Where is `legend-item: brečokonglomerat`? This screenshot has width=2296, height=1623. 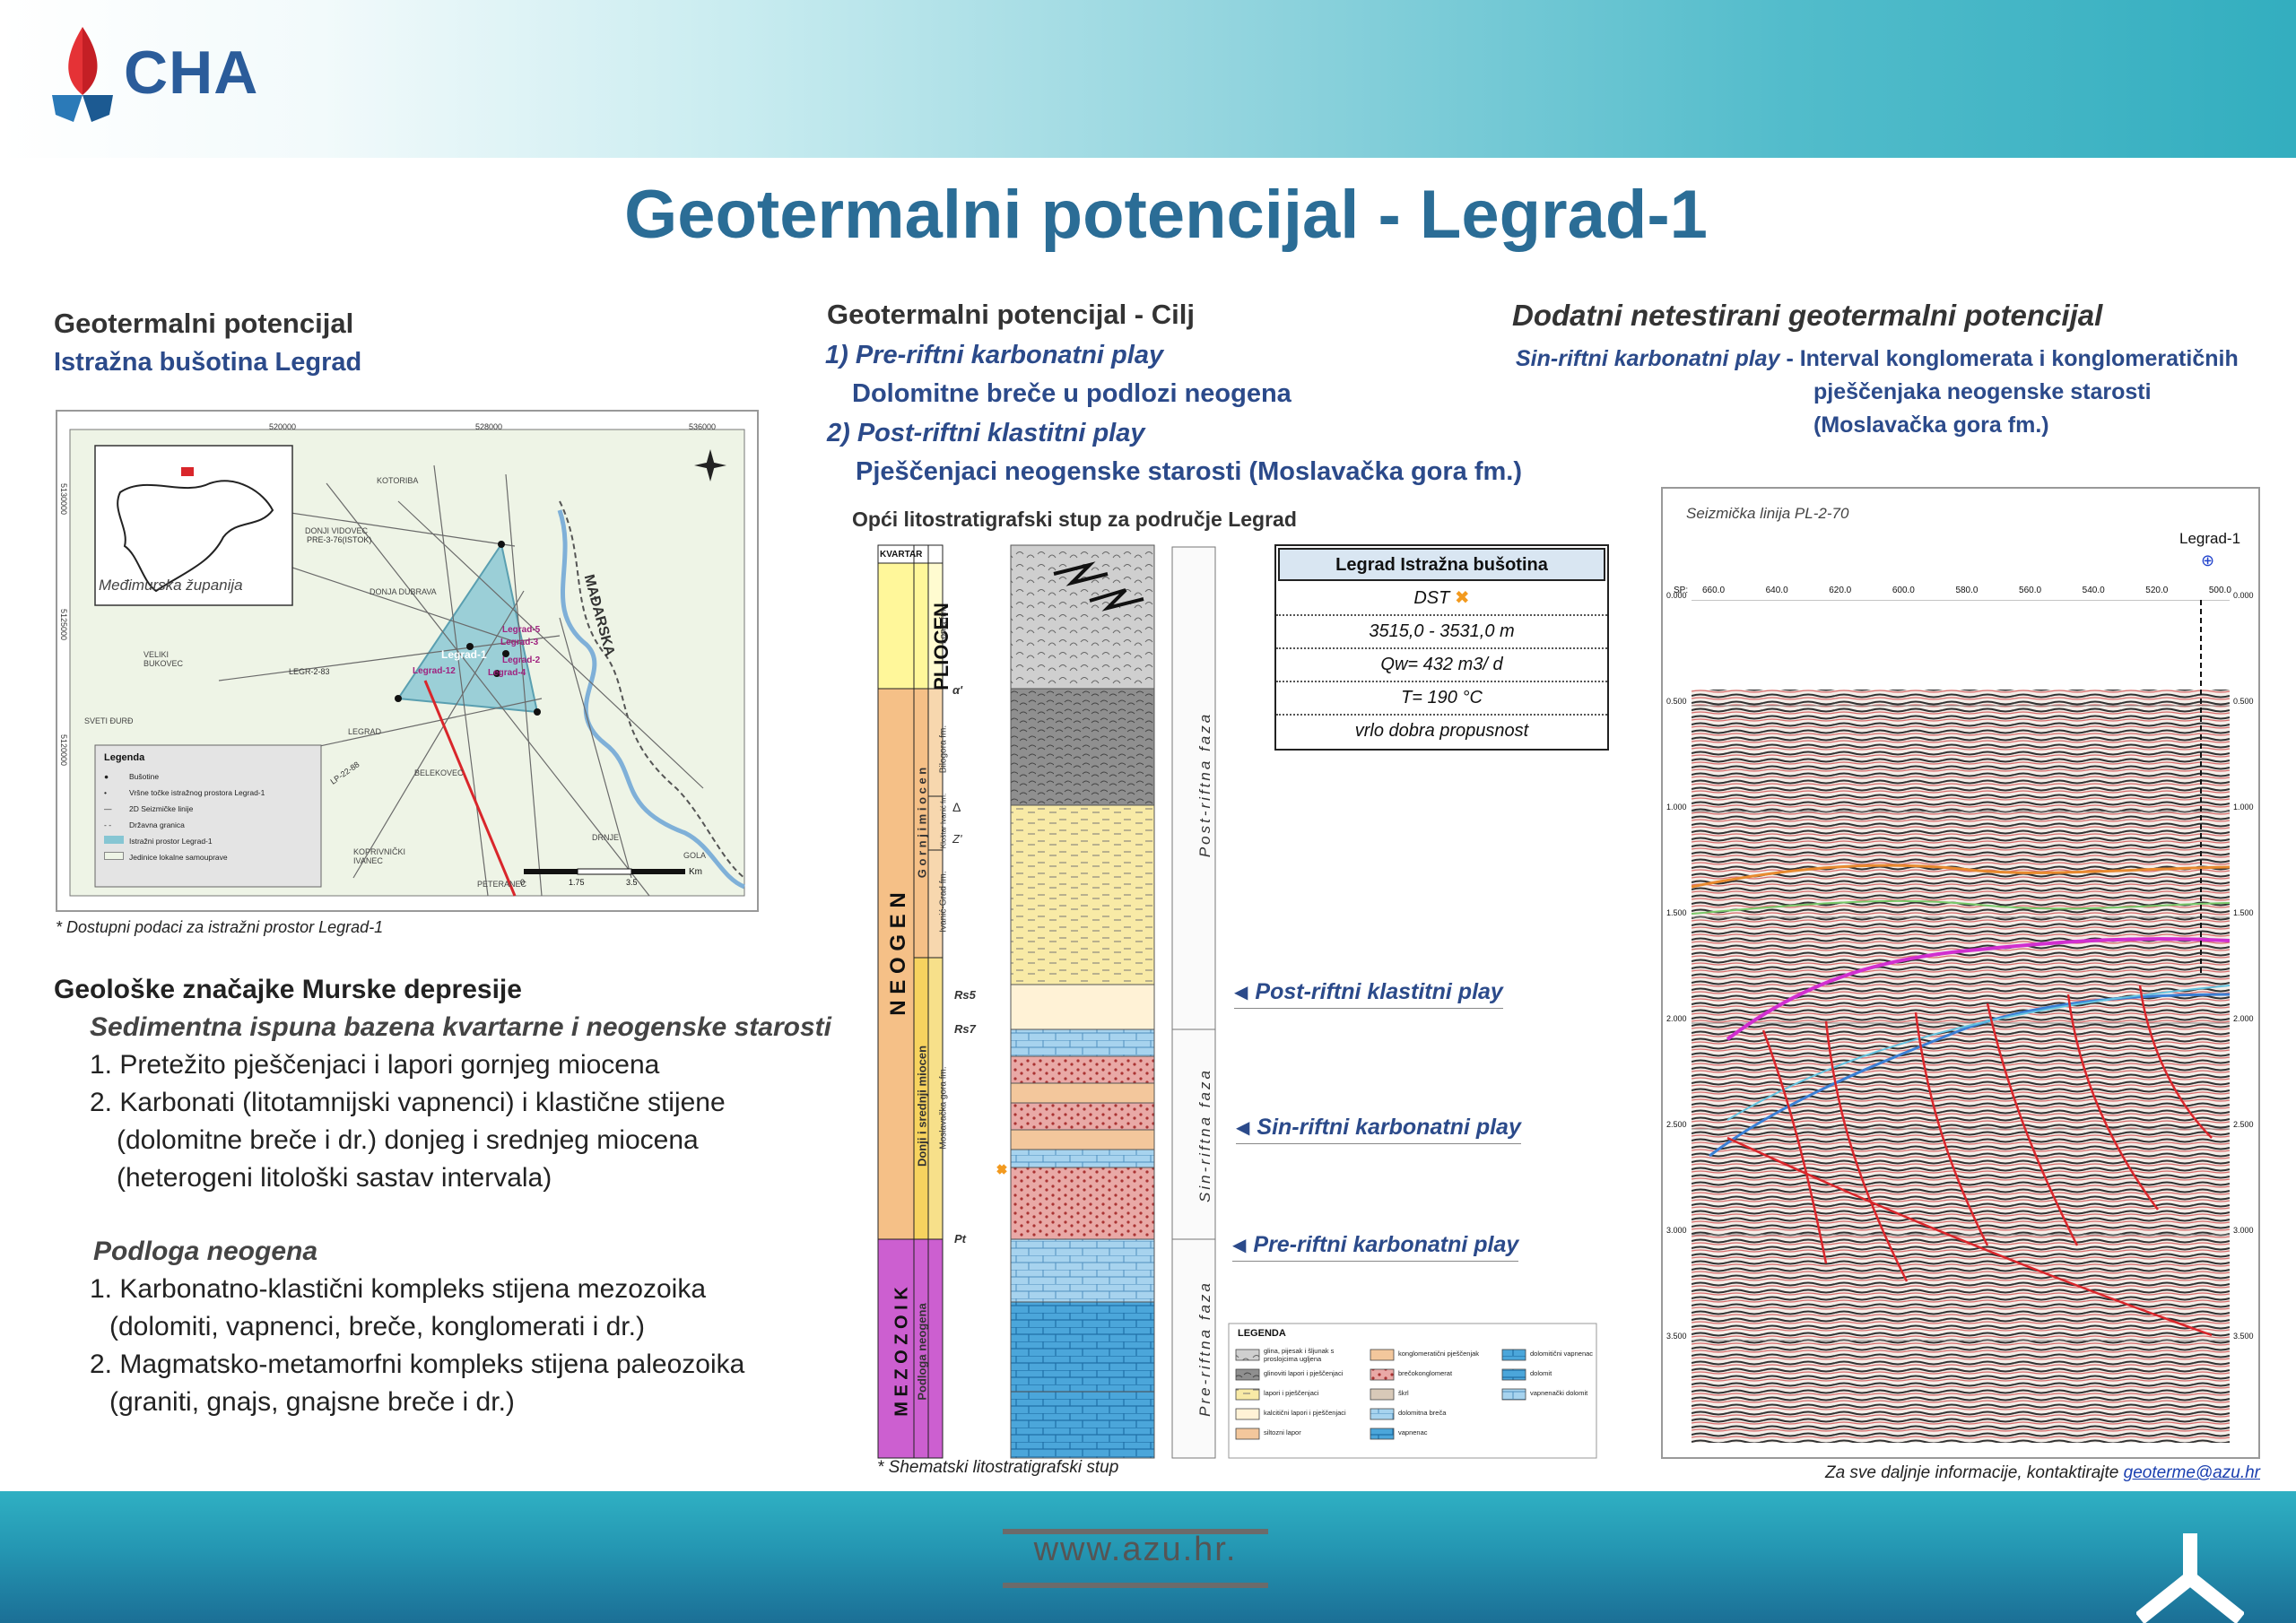 legend-item: brečokonglomerat is located at coordinates (1425, 1373).